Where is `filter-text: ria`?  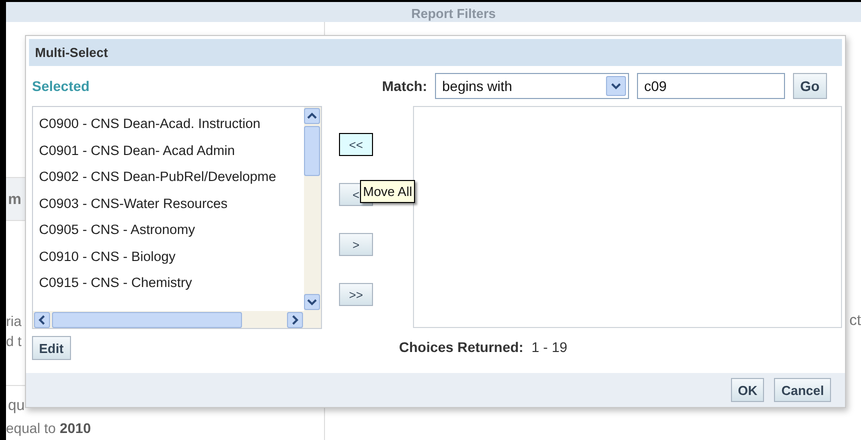 filter-text: ria is located at coordinates (14, 321).